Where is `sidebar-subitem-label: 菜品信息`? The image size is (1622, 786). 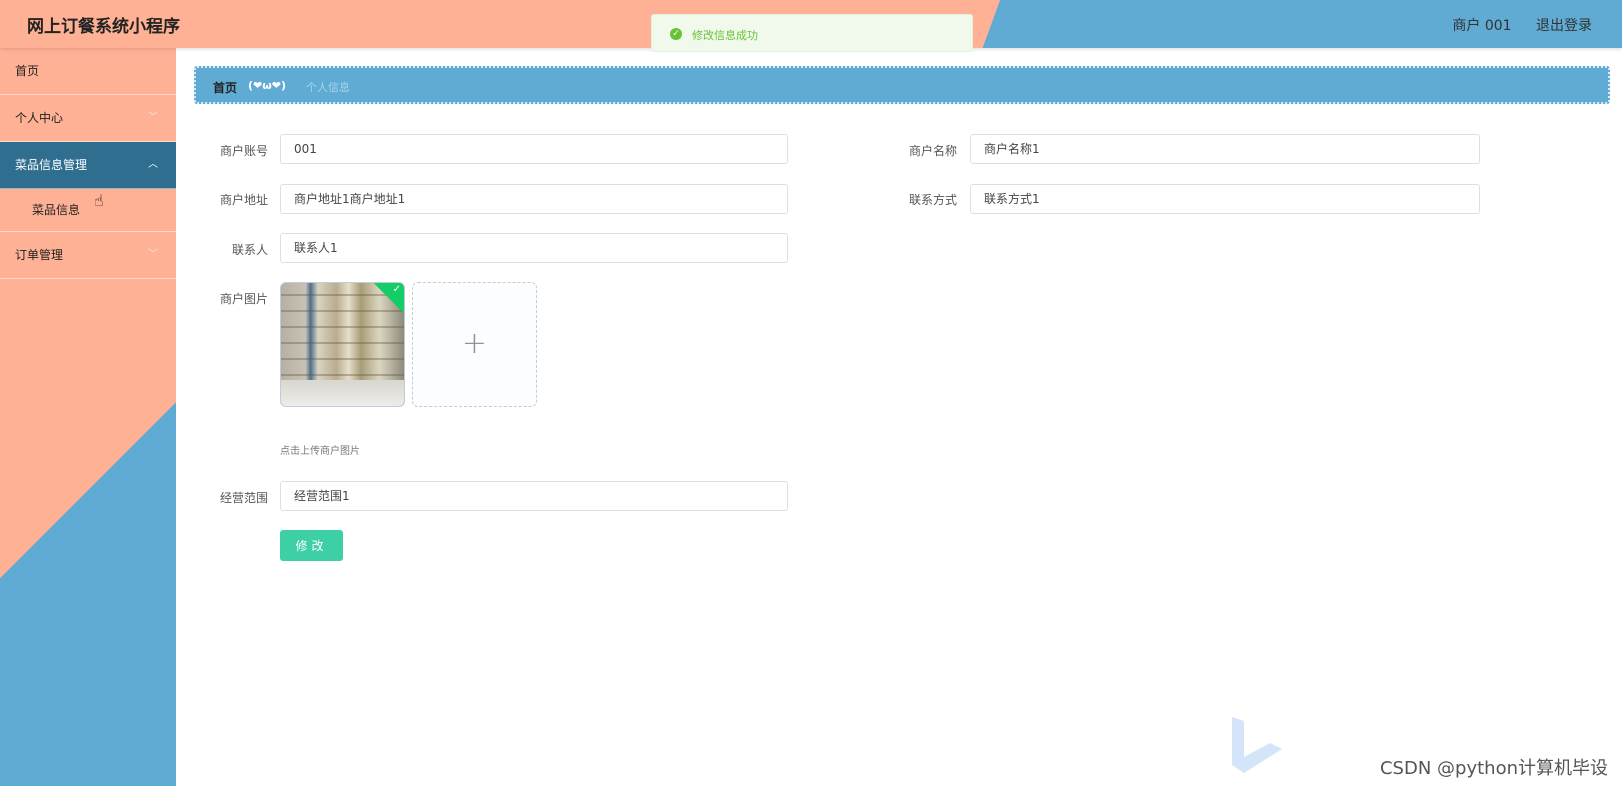 sidebar-subitem-label: 菜品信息 is located at coordinates (56, 210).